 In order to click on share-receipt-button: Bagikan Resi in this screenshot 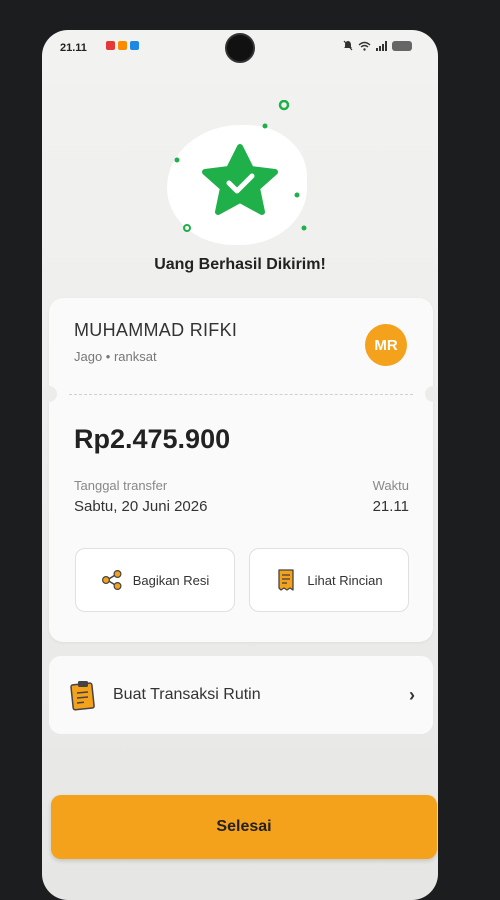, I will do `click(155, 580)`.